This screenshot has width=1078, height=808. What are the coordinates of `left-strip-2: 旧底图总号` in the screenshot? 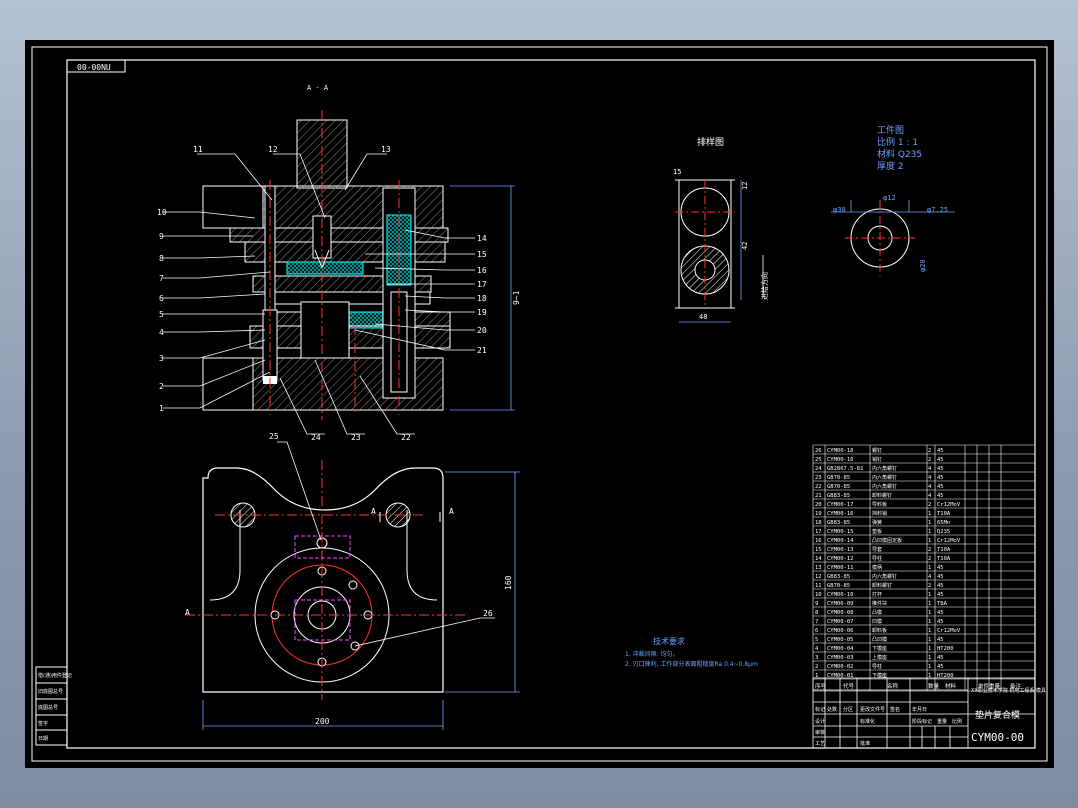 It's located at (50, 691).